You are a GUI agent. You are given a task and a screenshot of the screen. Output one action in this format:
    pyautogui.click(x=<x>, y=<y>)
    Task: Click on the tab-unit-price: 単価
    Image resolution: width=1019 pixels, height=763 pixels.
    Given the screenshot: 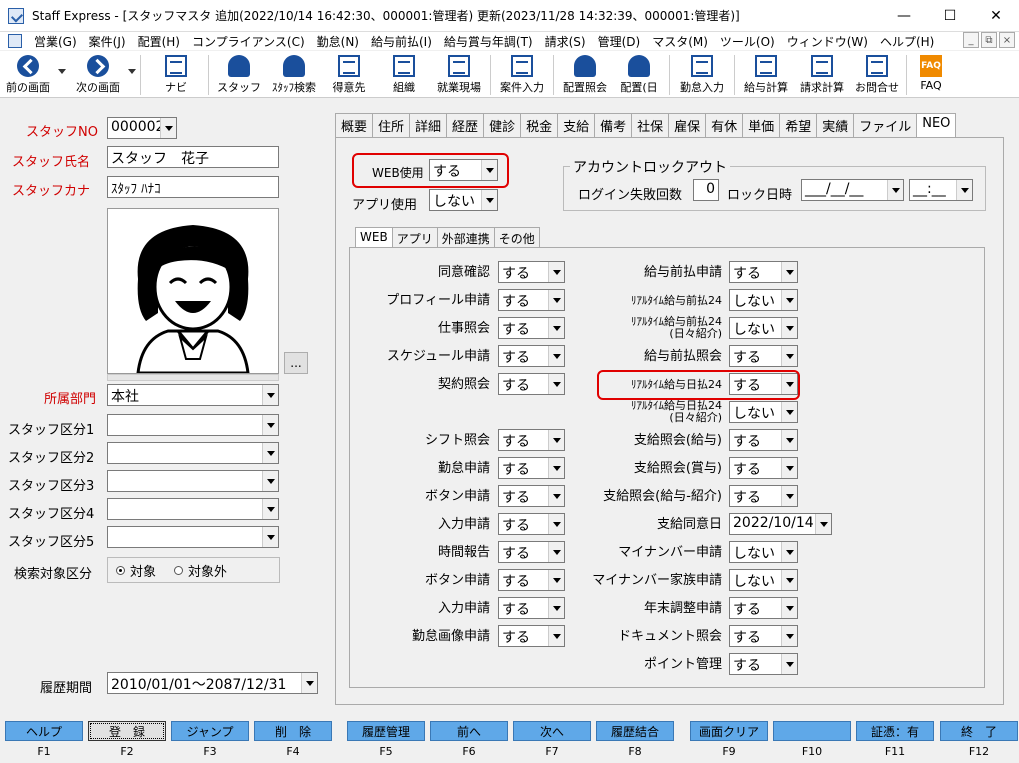 What is the action you would take?
    pyautogui.click(x=761, y=125)
    